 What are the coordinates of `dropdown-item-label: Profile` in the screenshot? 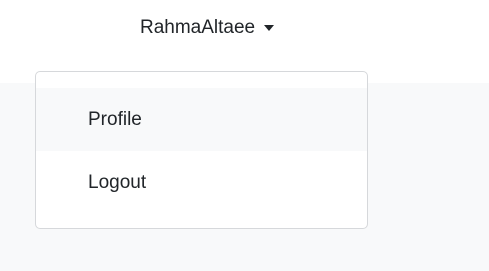 It's located at (115, 119).